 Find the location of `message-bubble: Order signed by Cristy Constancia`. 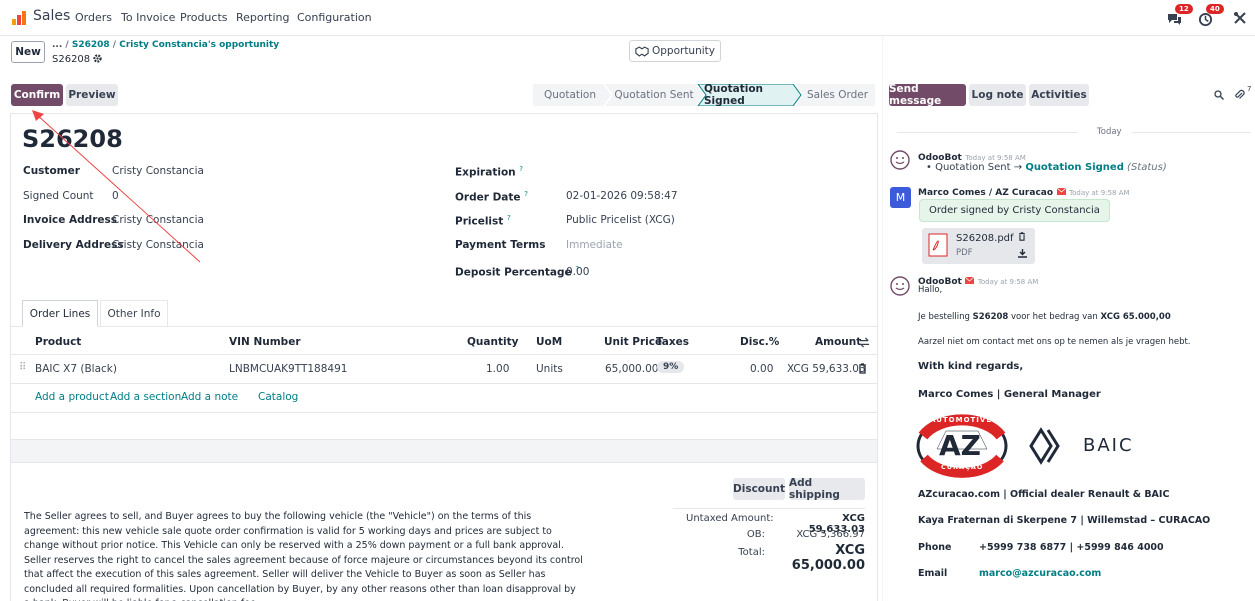

message-bubble: Order signed by Cristy Constancia is located at coordinates (1014, 210).